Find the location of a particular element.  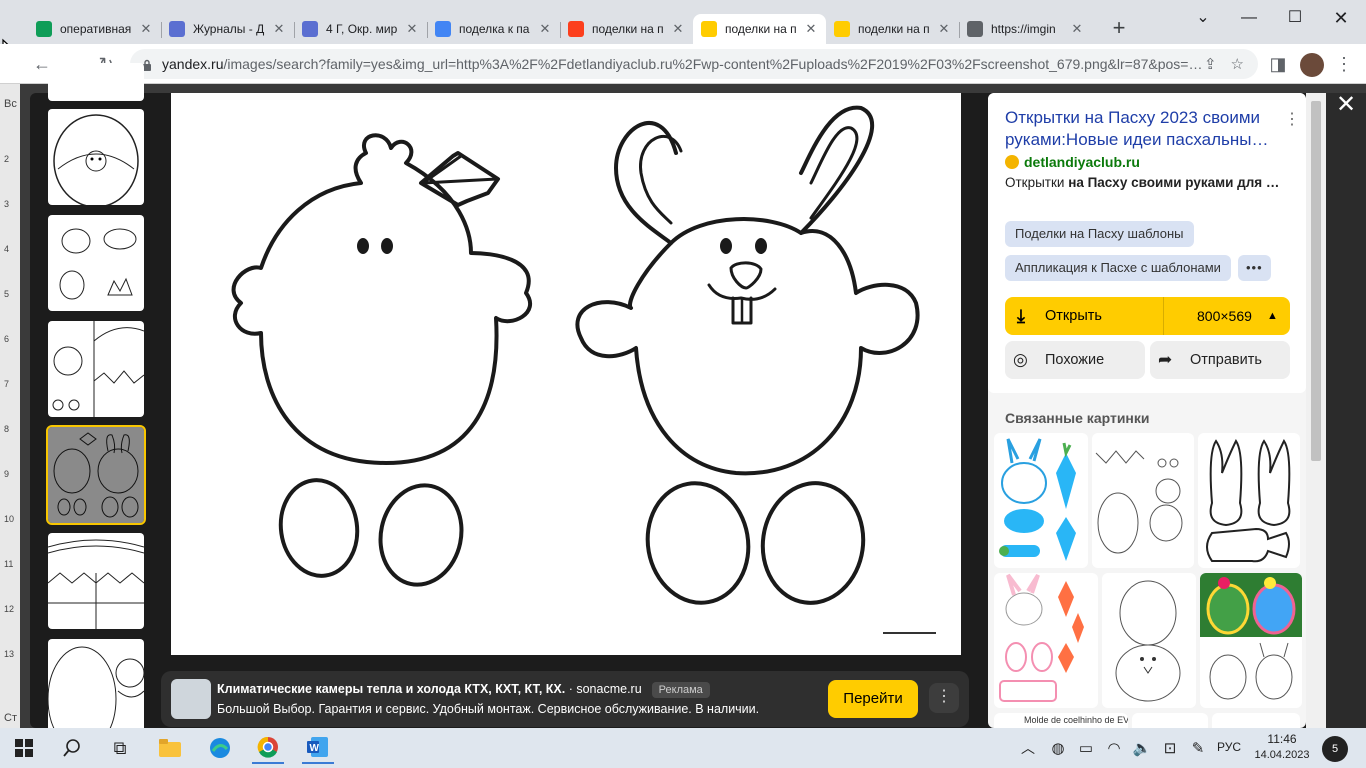

open-button: ⤓ Открыть 800×569 ▲ is located at coordinates (1147, 316).